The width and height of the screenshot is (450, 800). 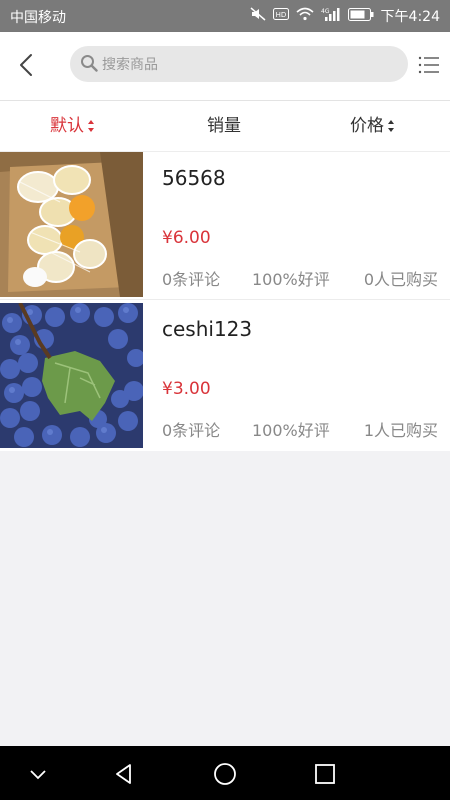 I want to click on product-buyers: 0人已购买, so click(x=400, y=279).